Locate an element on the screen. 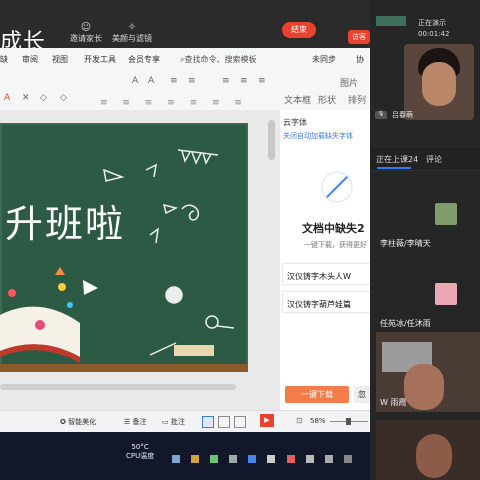 The image size is (480, 480). magnifier-icon is located at coordinates (212, 322).